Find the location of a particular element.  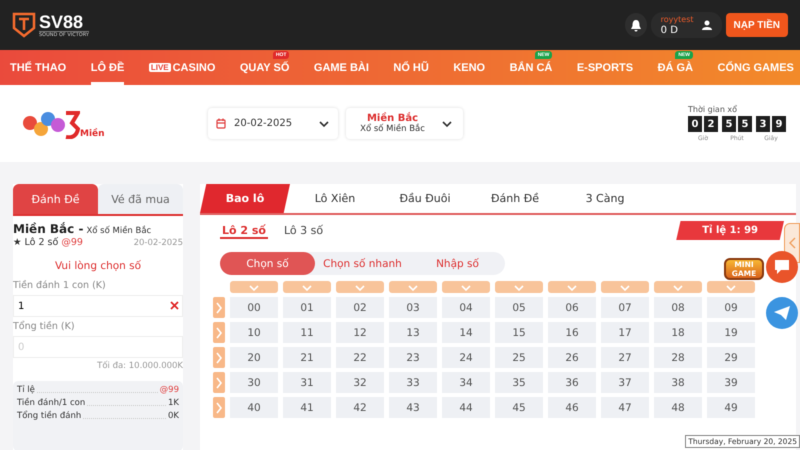

number-button: 01 is located at coordinates (307, 307).